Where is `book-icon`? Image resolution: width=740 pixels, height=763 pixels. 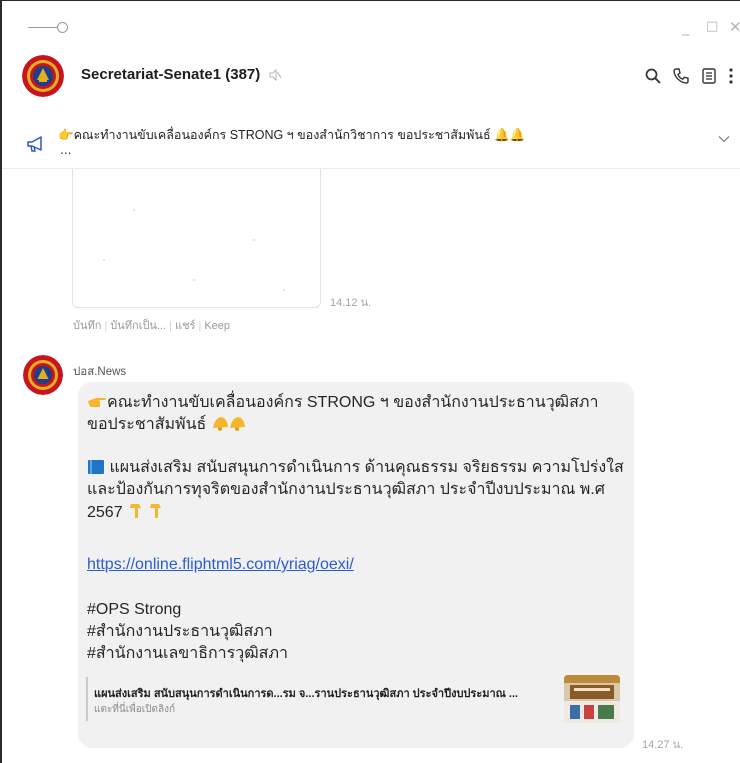
book-icon is located at coordinates (96, 467).